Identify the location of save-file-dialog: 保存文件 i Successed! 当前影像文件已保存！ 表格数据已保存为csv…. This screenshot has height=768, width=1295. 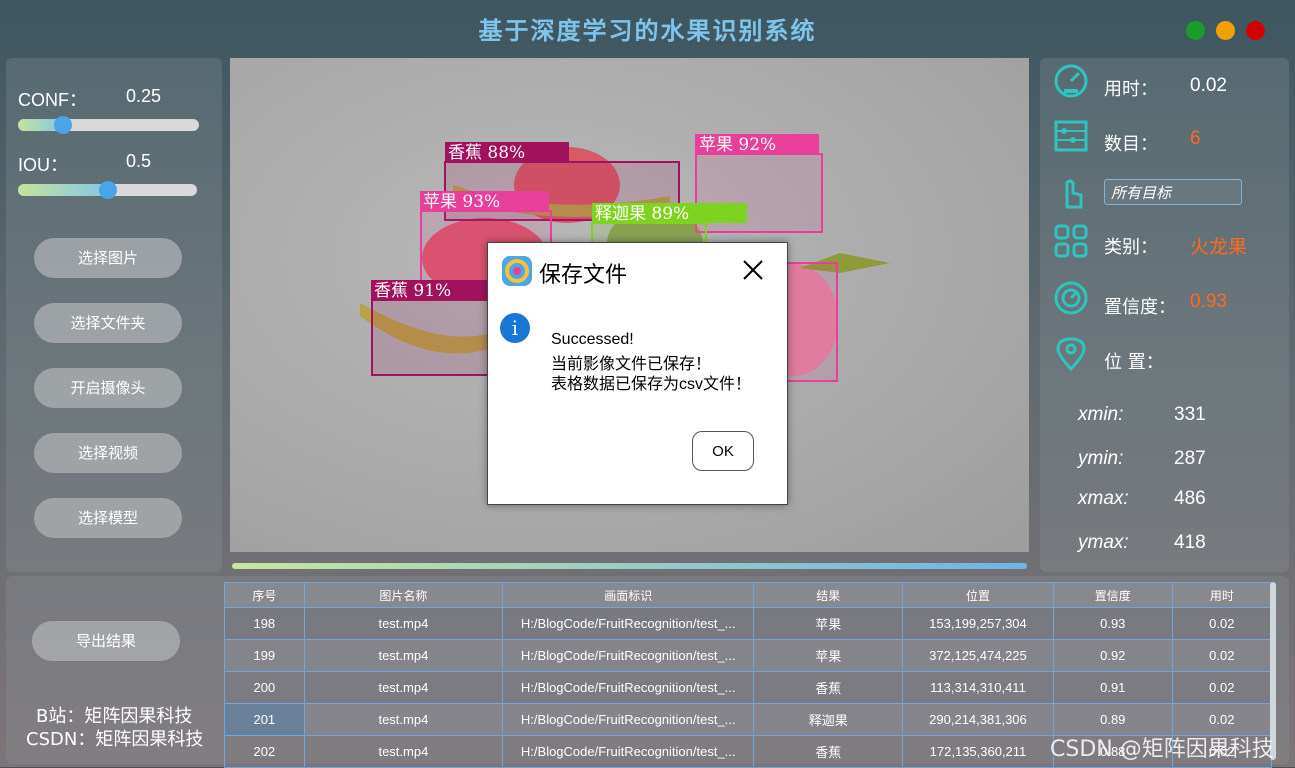
(637, 373).